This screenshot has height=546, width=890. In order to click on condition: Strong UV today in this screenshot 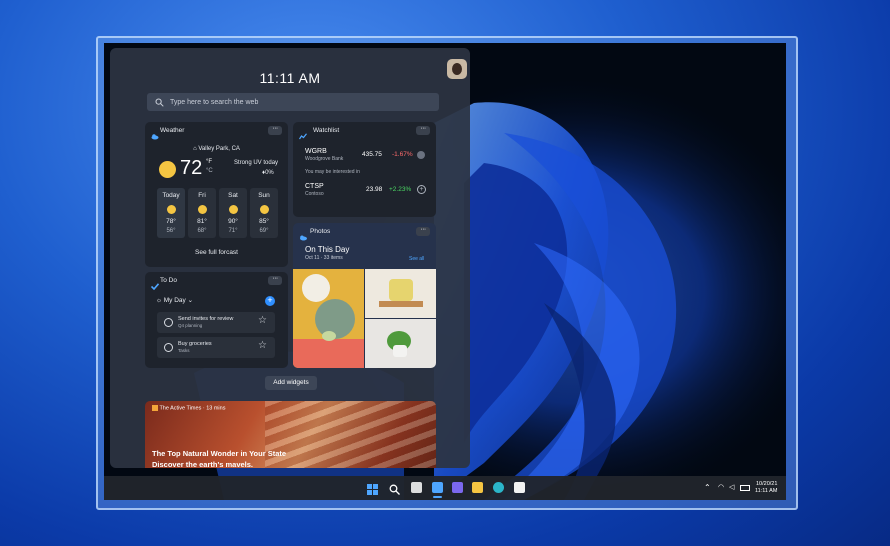, I will do `click(256, 163)`.